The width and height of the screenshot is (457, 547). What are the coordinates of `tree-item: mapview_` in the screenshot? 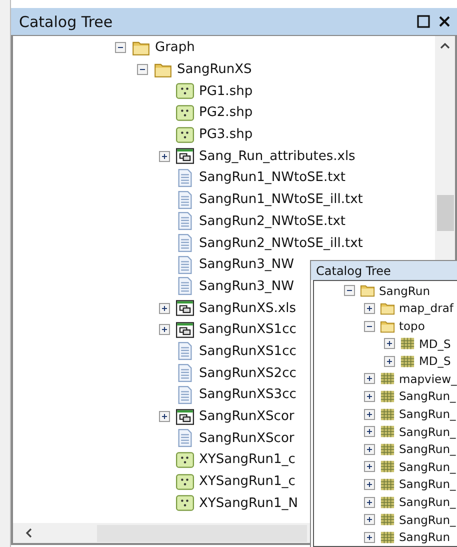 It's located at (428, 379).